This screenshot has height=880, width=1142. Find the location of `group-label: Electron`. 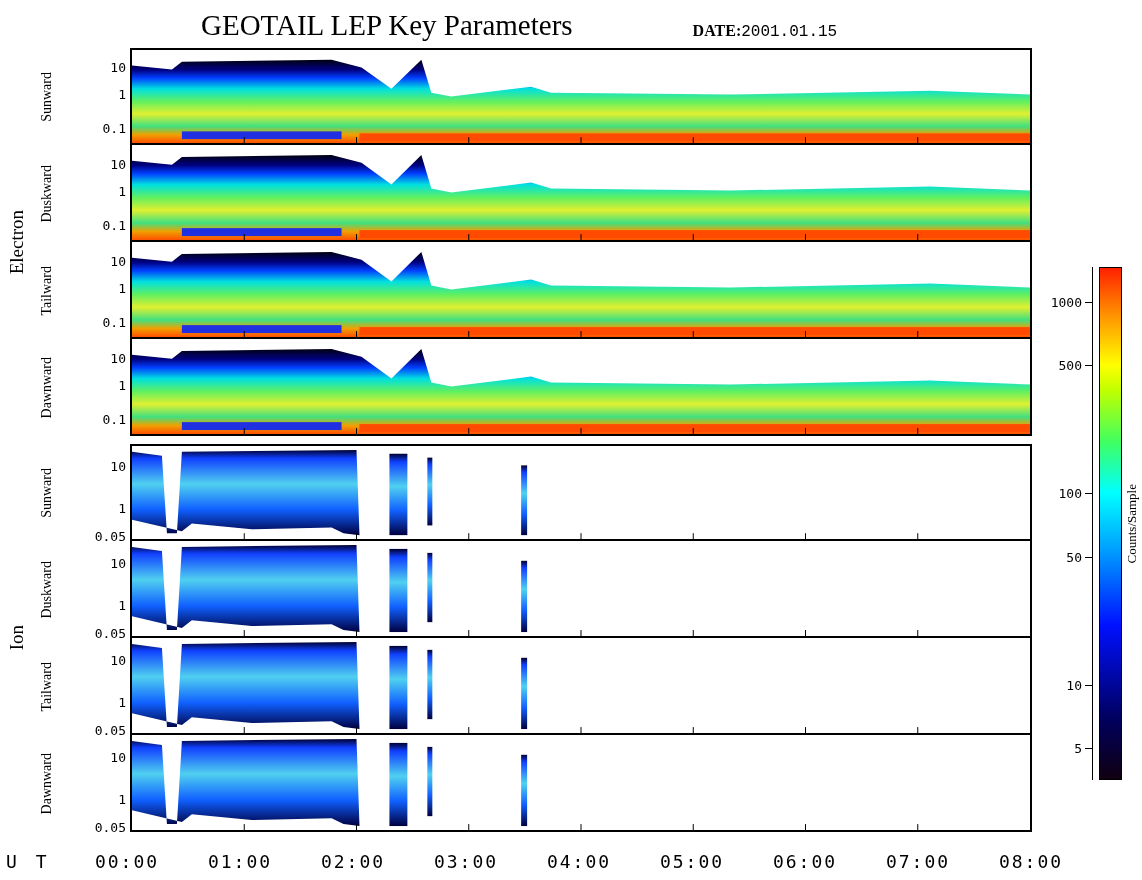

group-label: Electron is located at coordinates (17, 242).